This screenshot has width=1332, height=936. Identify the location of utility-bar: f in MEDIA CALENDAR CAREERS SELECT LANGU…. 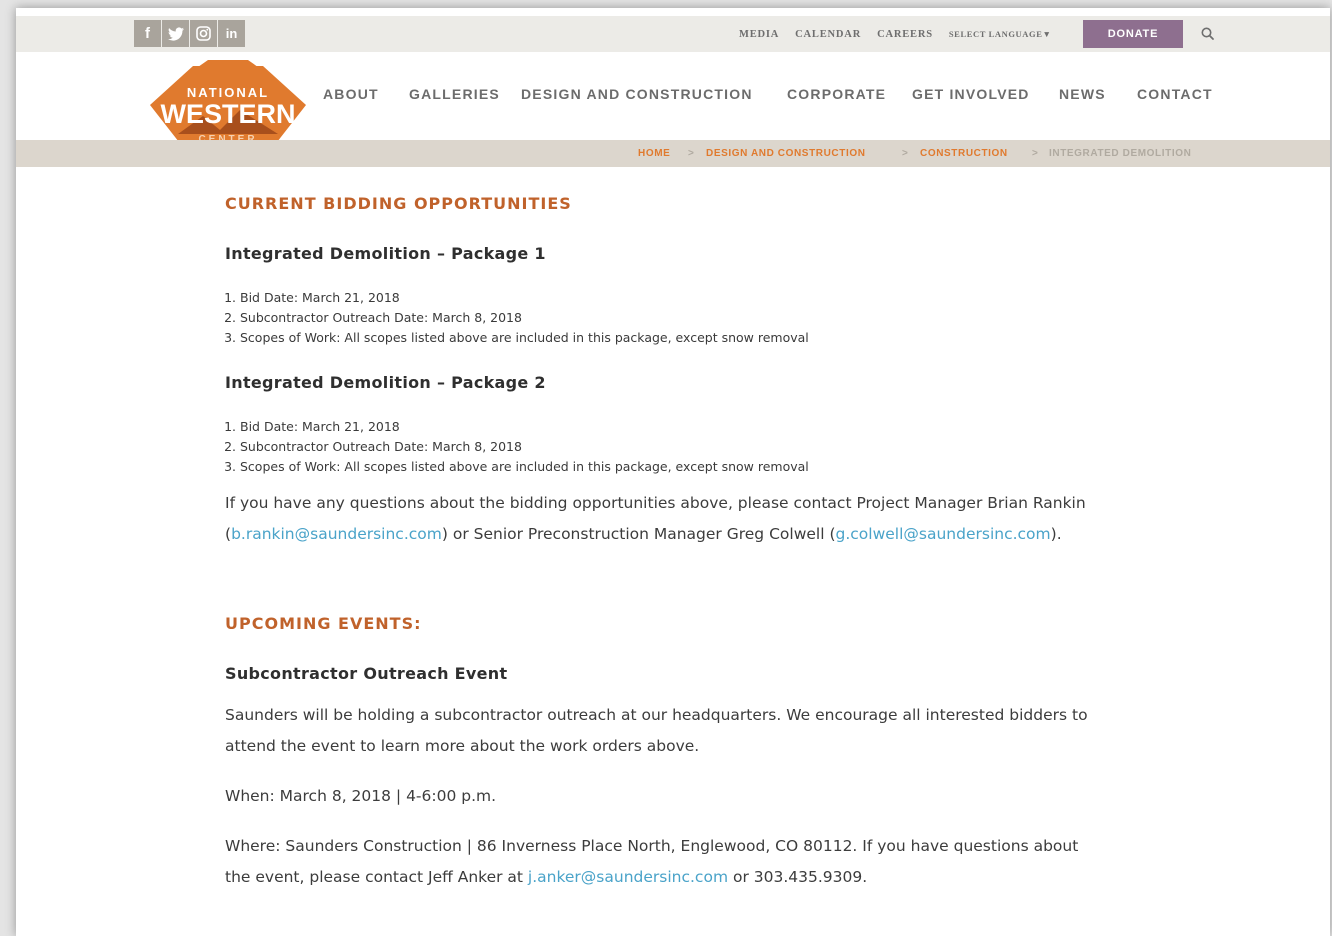
(673, 34).